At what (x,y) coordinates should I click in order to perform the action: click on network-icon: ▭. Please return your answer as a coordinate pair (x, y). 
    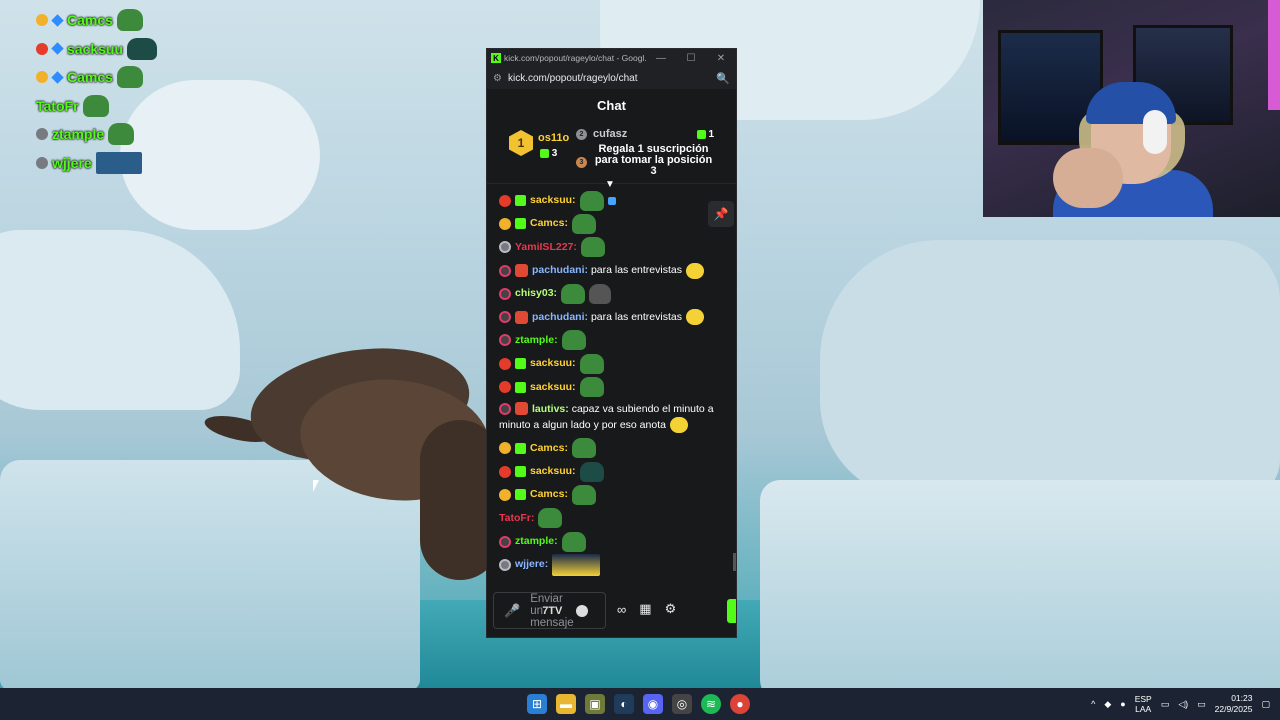
    Looking at the image, I should click on (1165, 704).